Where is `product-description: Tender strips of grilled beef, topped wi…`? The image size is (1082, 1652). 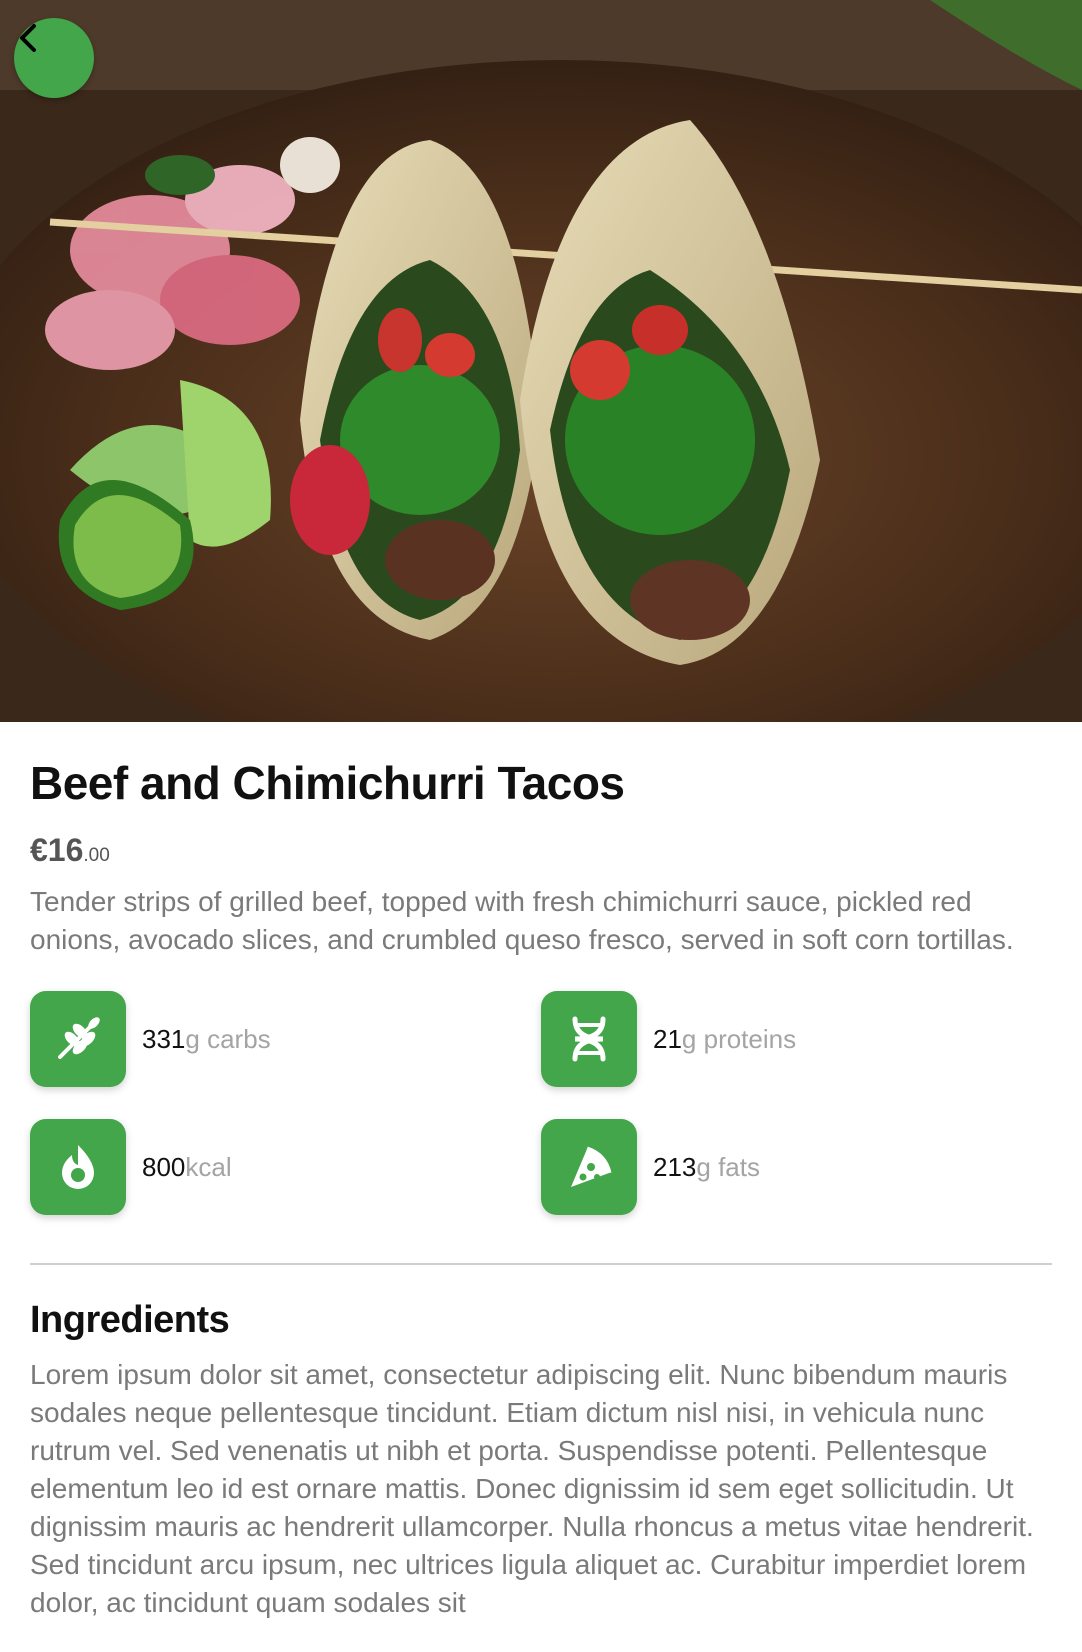
product-description: Tender strips of grilled beef, topped wi… is located at coordinates (522, 920).